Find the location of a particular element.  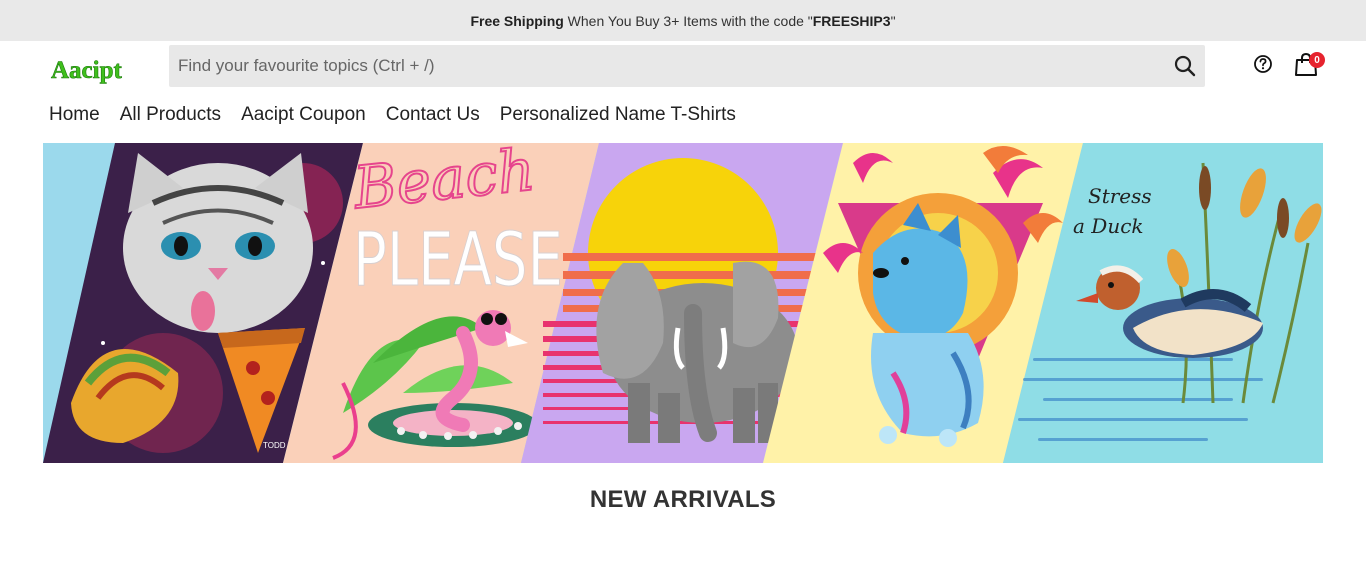

nav-contact: Contact Us is located at coordinates (433, 117).